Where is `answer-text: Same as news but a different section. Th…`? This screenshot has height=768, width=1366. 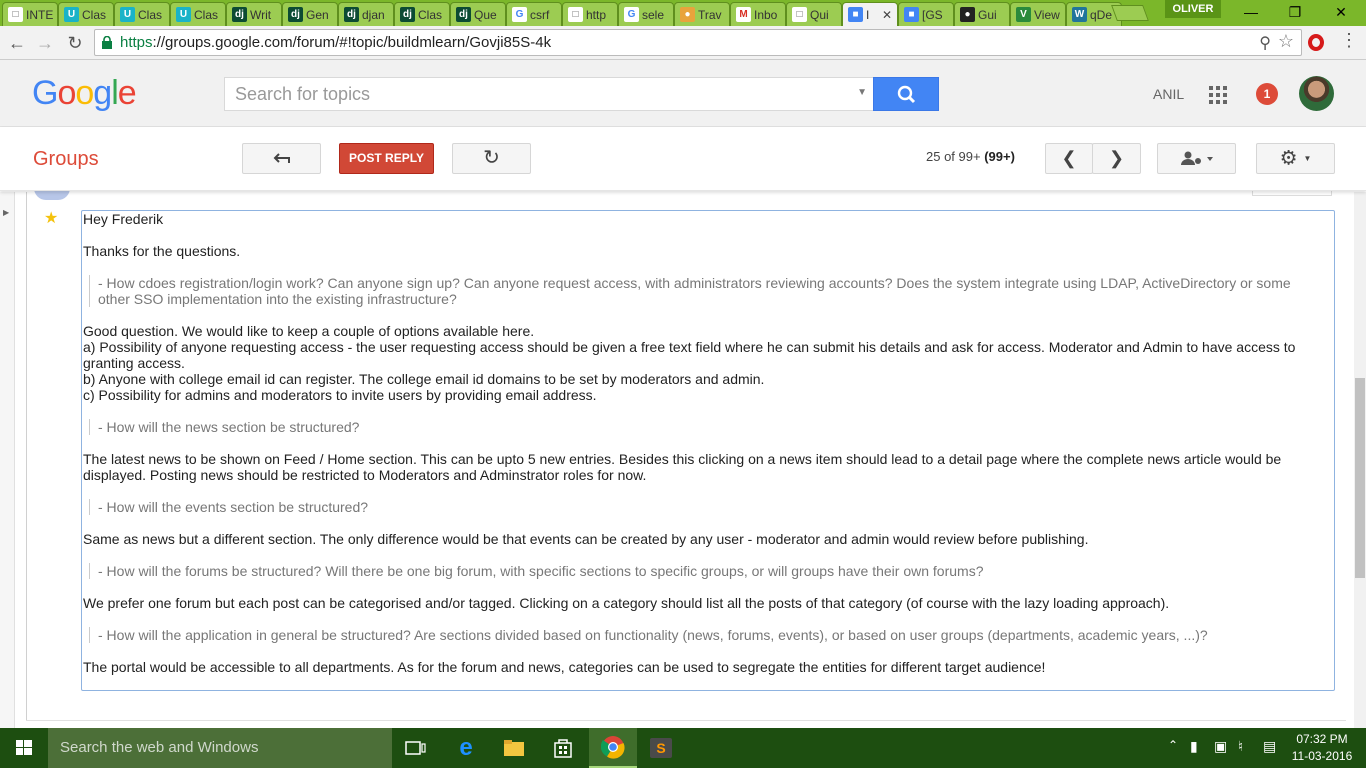 answer-text: Same as news but a different section. Th… is located at coordinates (586, 539).